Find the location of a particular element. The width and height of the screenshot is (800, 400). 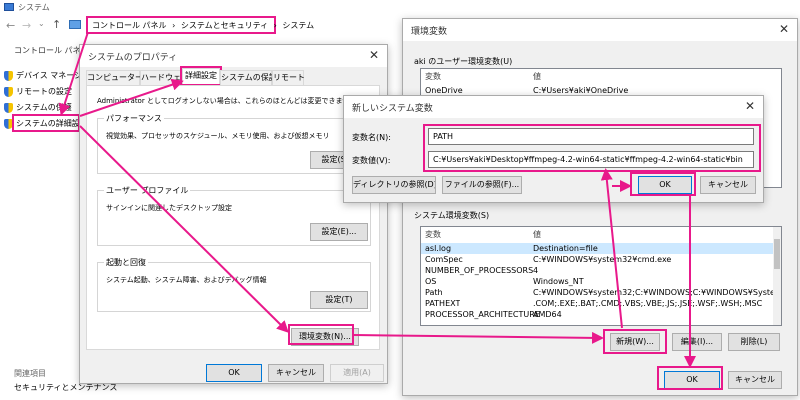

table-row: asl.log Destination=file is located at coordinates (598, 248).